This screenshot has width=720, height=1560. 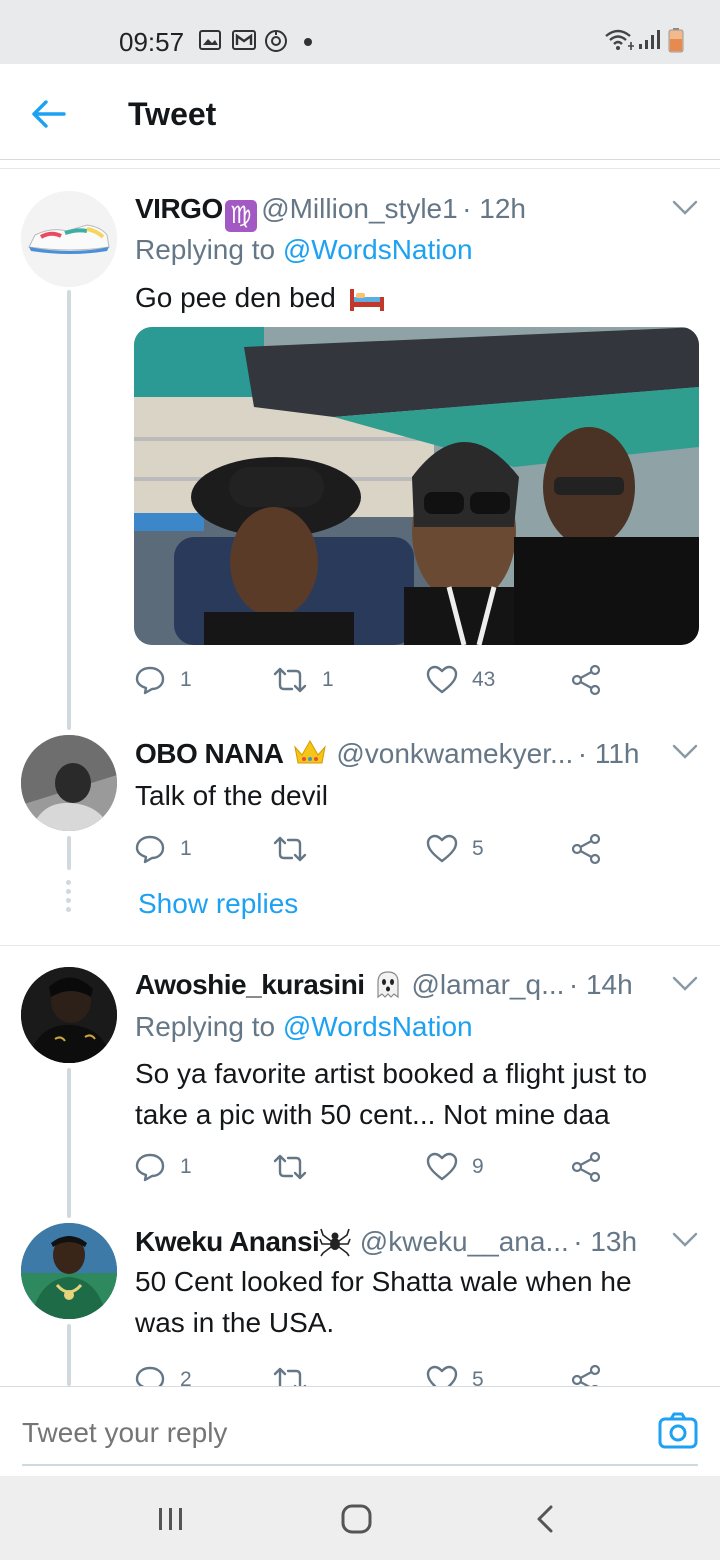 What do you see at coordinates (231, 795) in the screenshot?
I see `tweet-text: Talk of the devil` at bounding box center [231, 795].